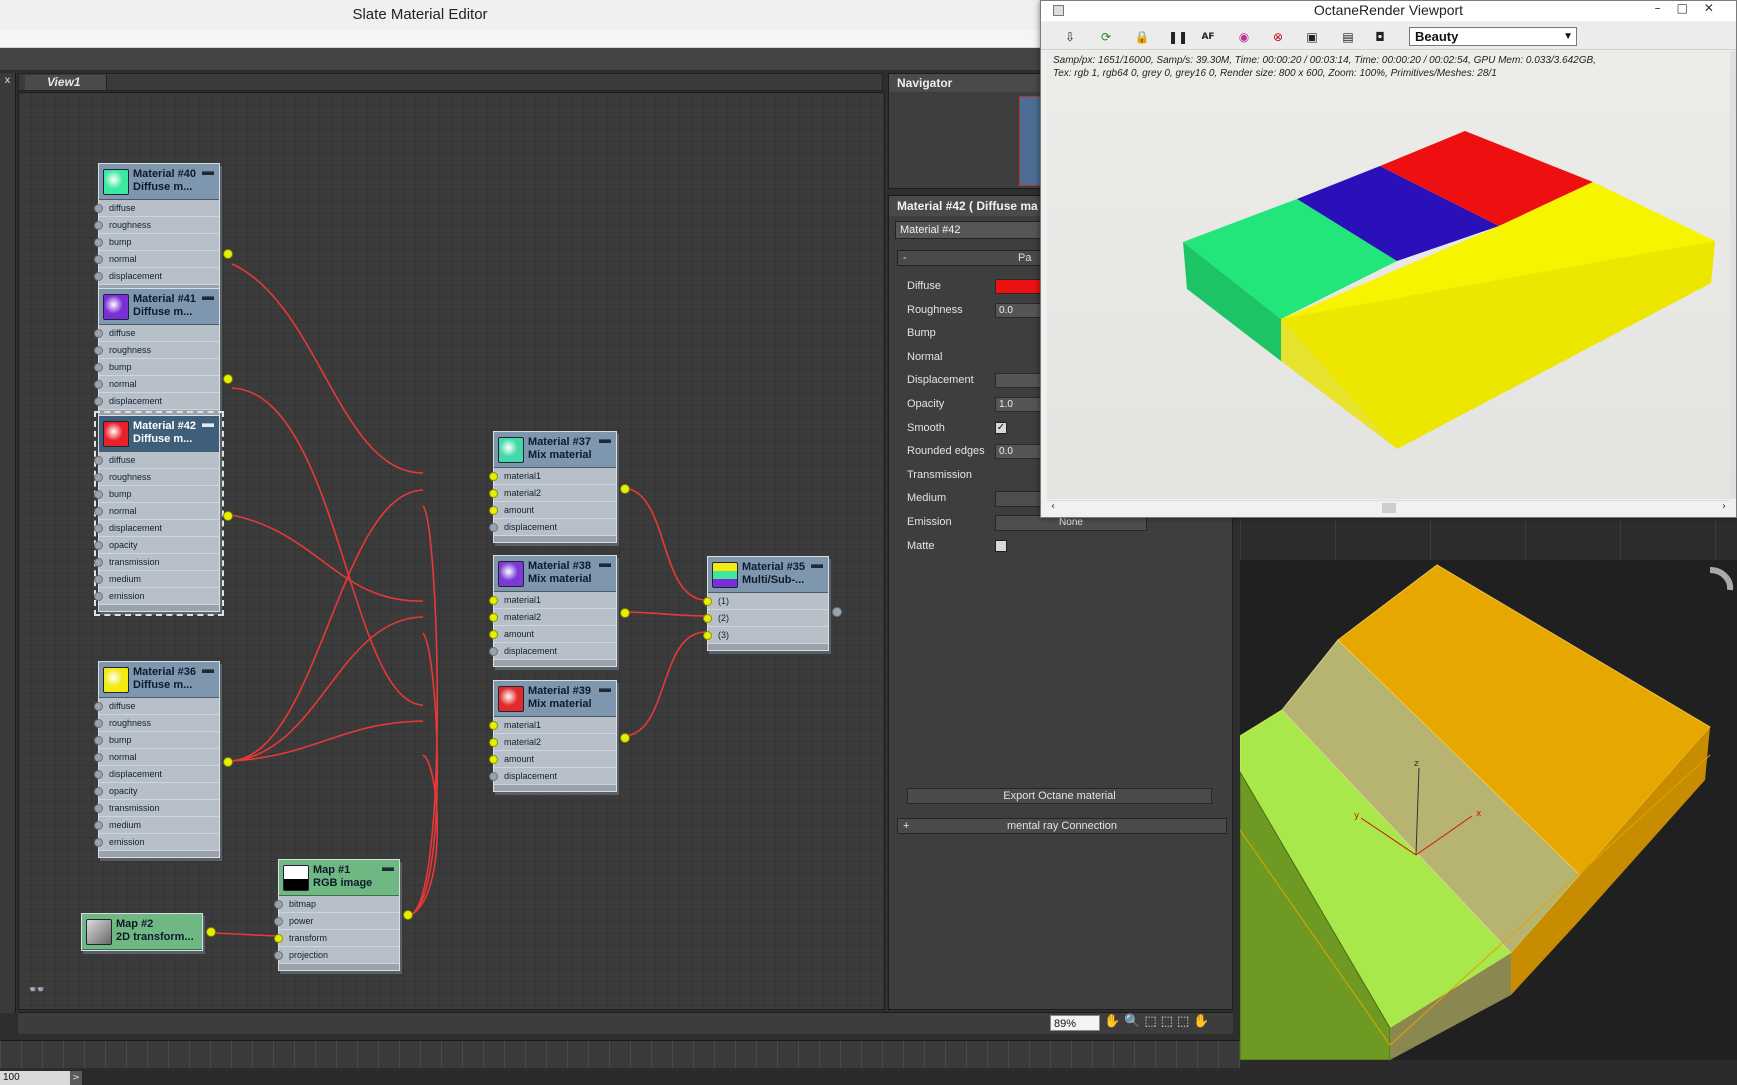 This screenshot has width=1737, height=1085. I want to click on node-material-35: Material #35 Multi/Sub-... ▬ (1) (2) (3), so click(772, 603).